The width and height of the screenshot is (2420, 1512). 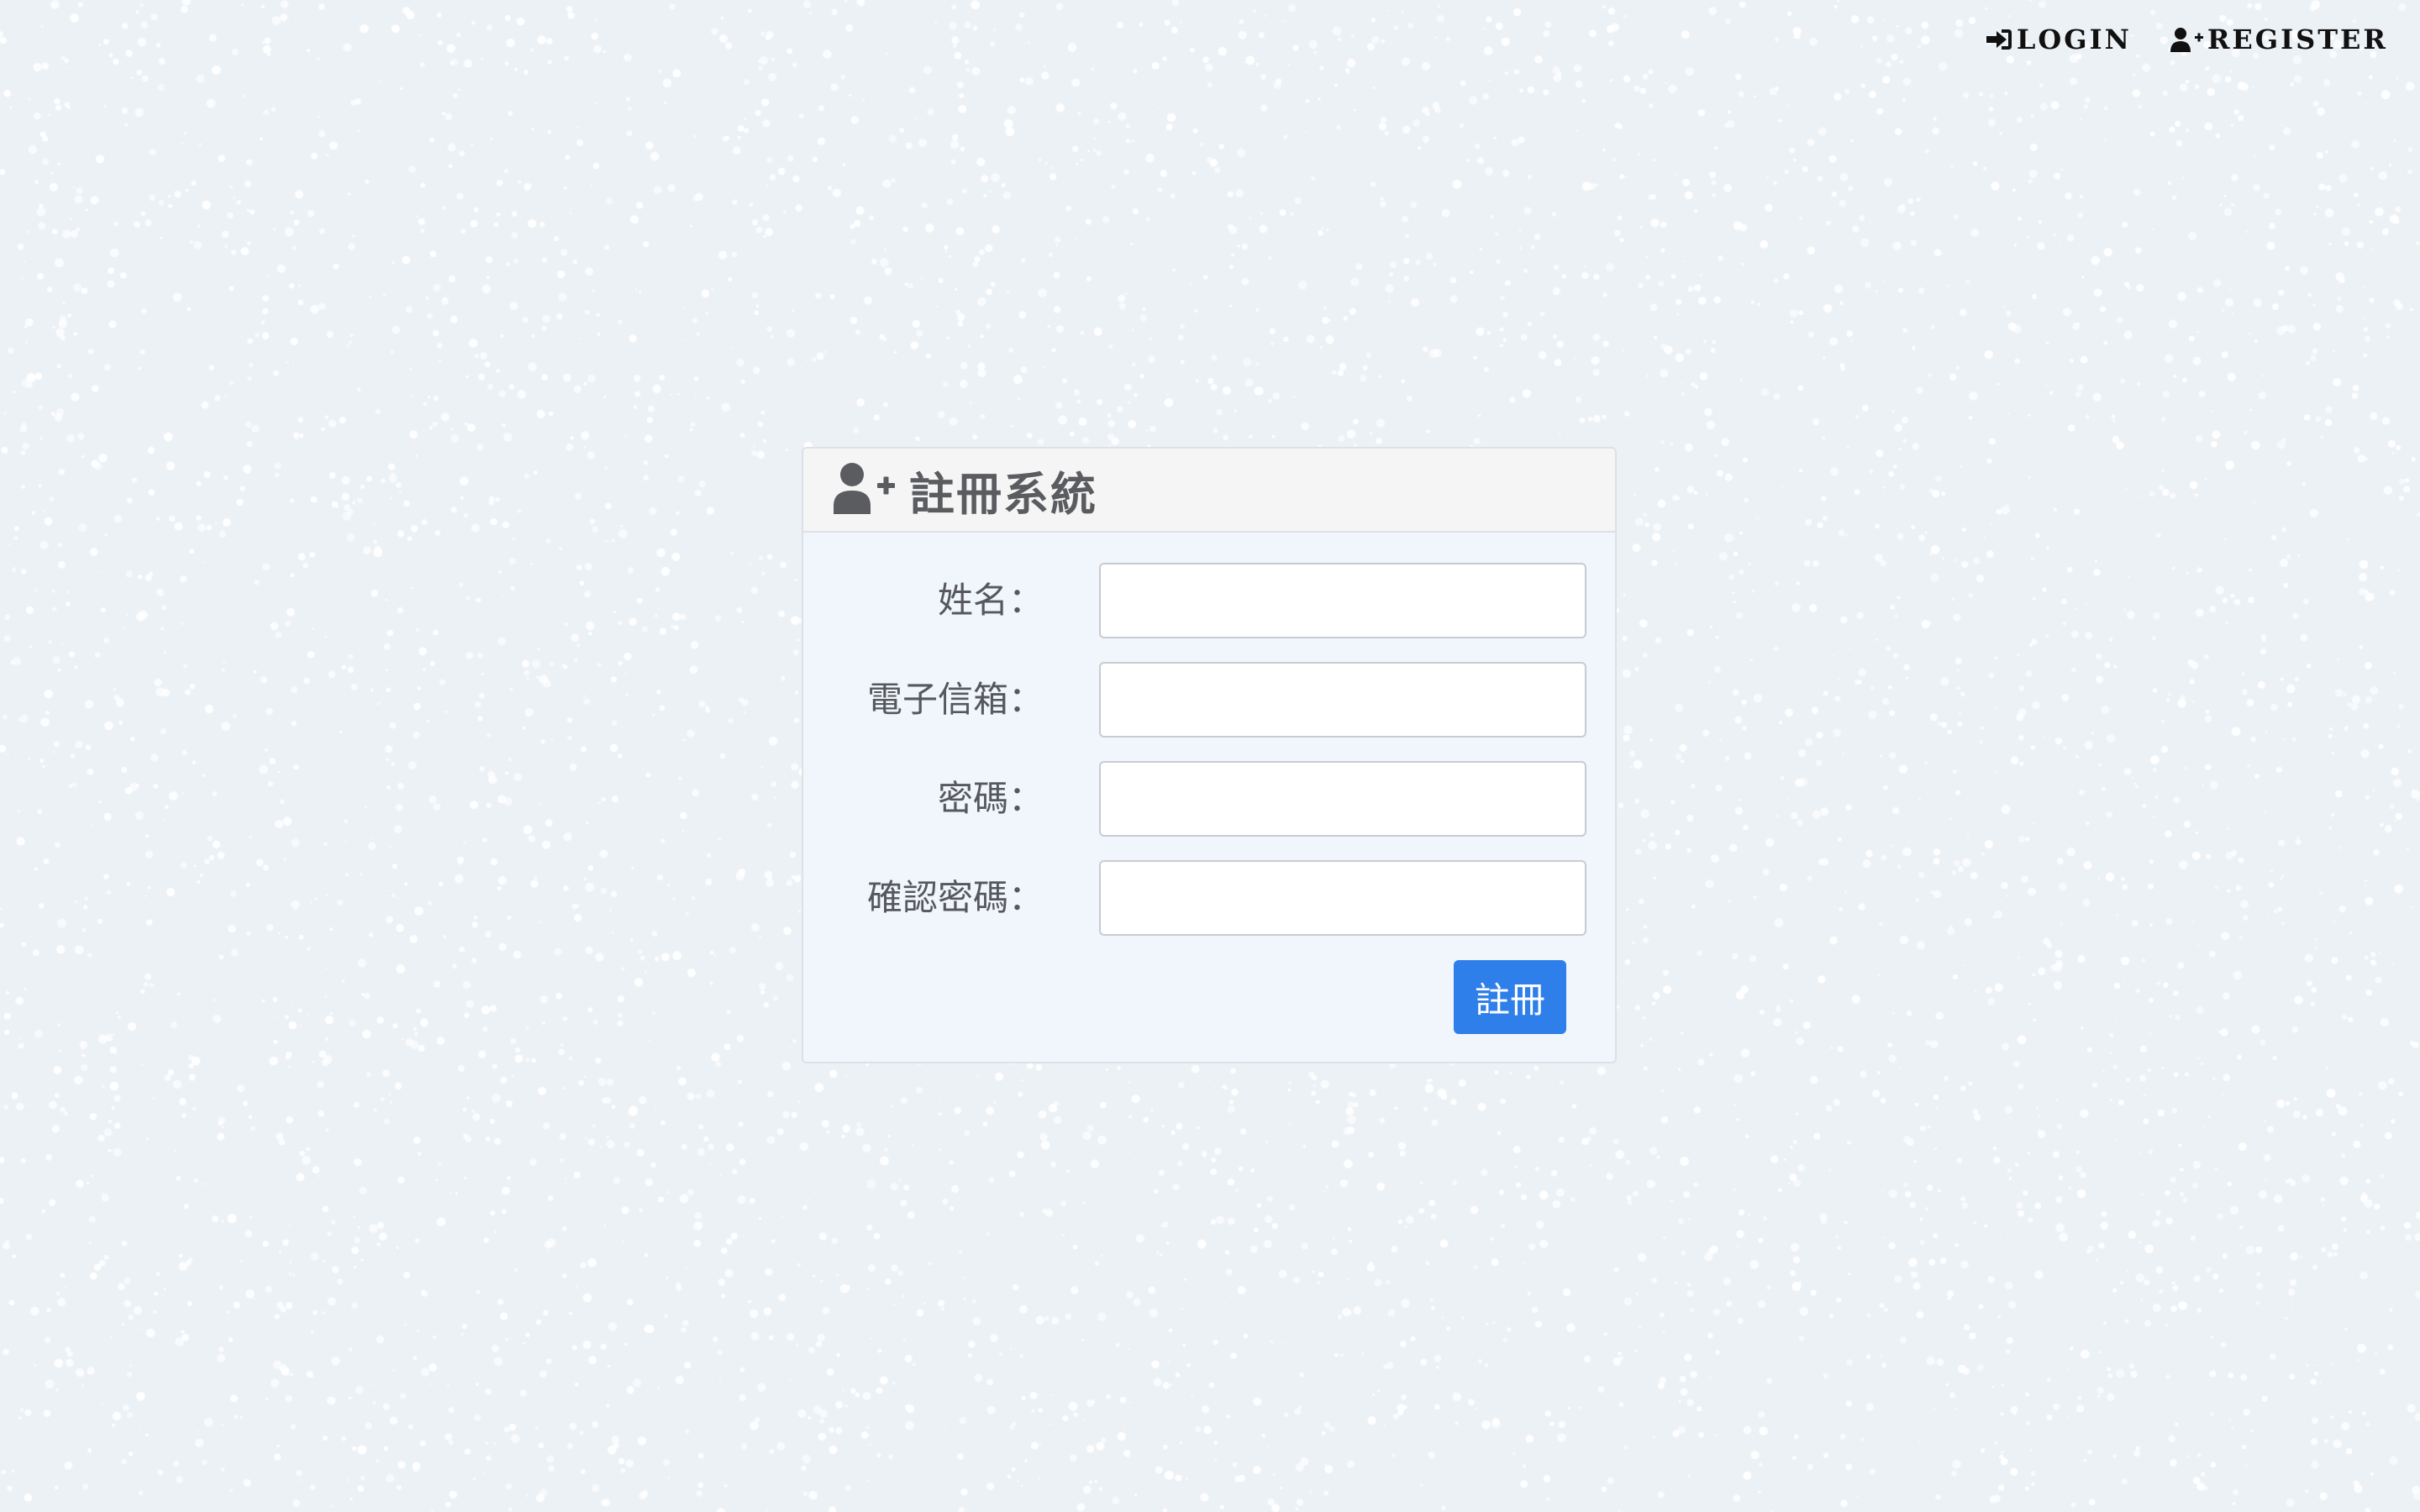 What do you see at coordinates (955, 699) in the screenshot?
I see `email-label: 電子信箱：` at bounding box center [955, 699].